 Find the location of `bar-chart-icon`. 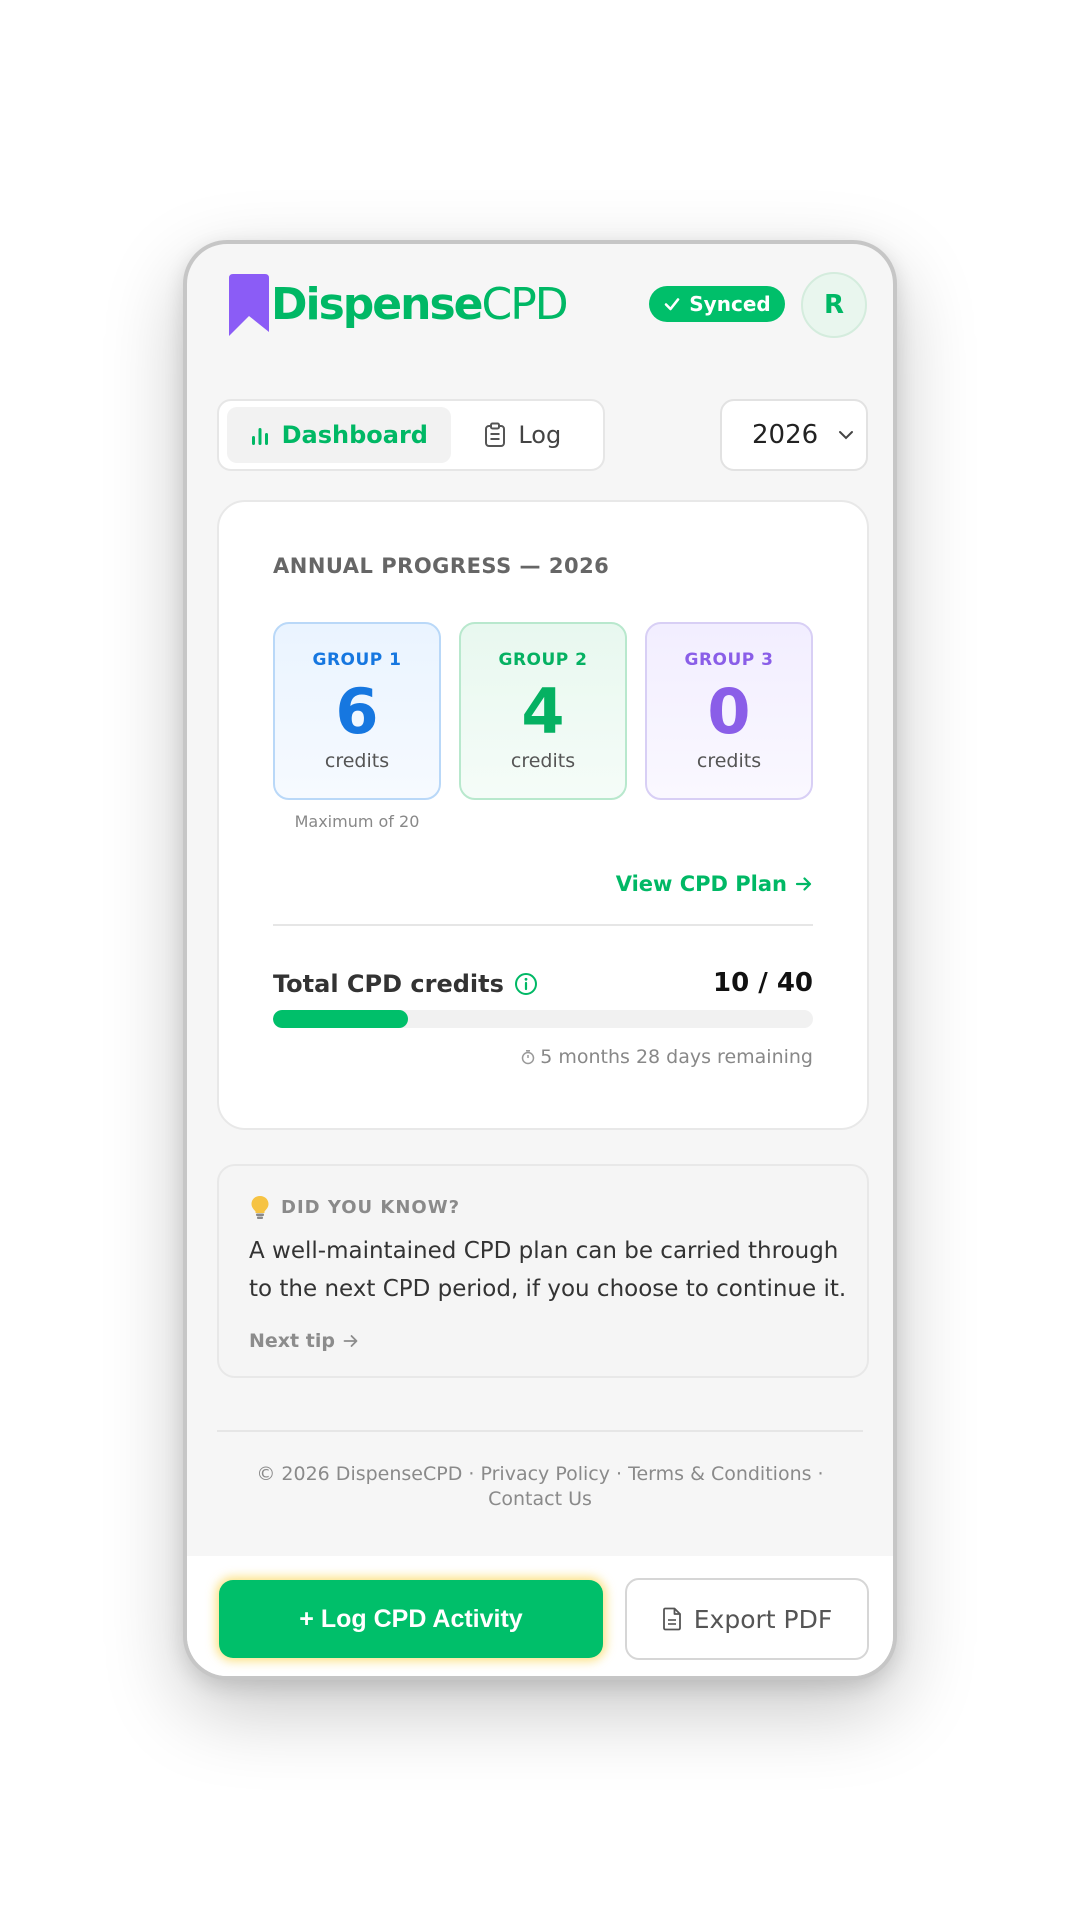

bar-chart-icon is located at coordinates (259, 436).